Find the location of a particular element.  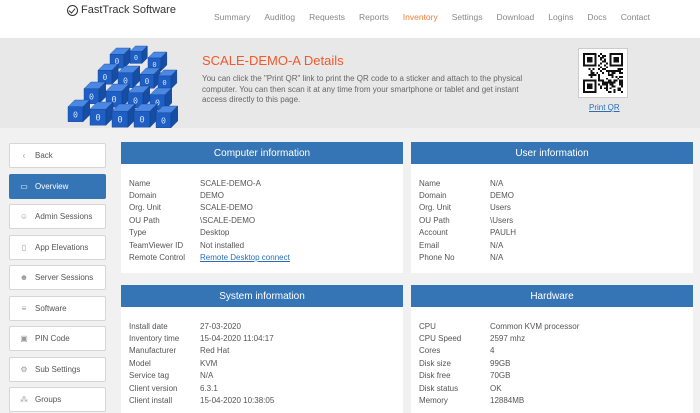

info-row: Domain DEMO is located at coordinates (266, 195).